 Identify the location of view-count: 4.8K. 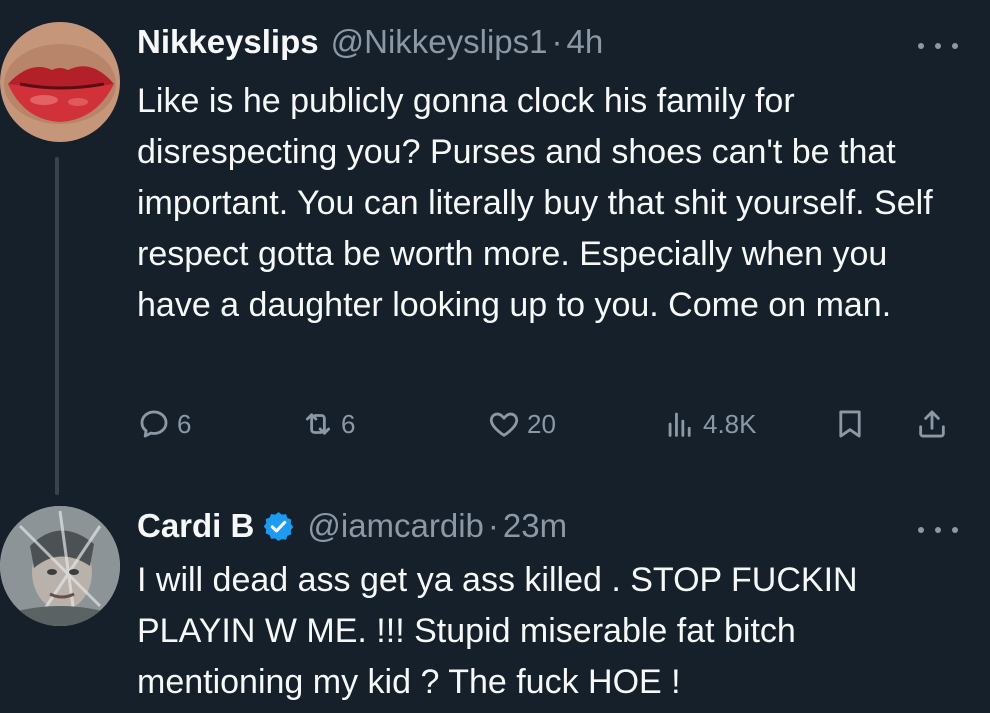
(730, 423).